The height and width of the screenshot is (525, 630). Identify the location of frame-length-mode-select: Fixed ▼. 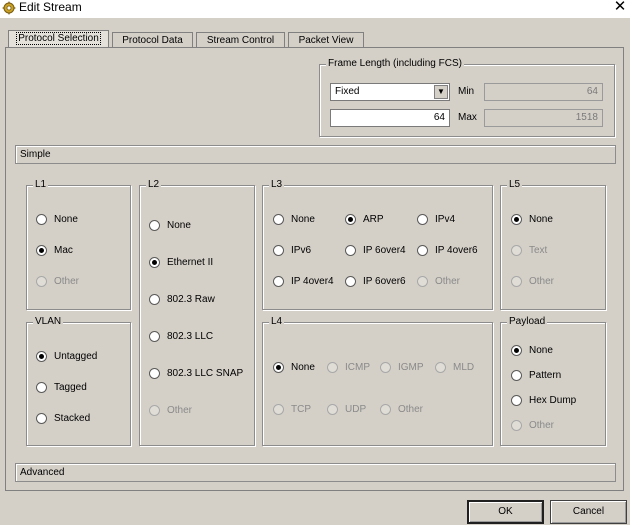
(390, 92).